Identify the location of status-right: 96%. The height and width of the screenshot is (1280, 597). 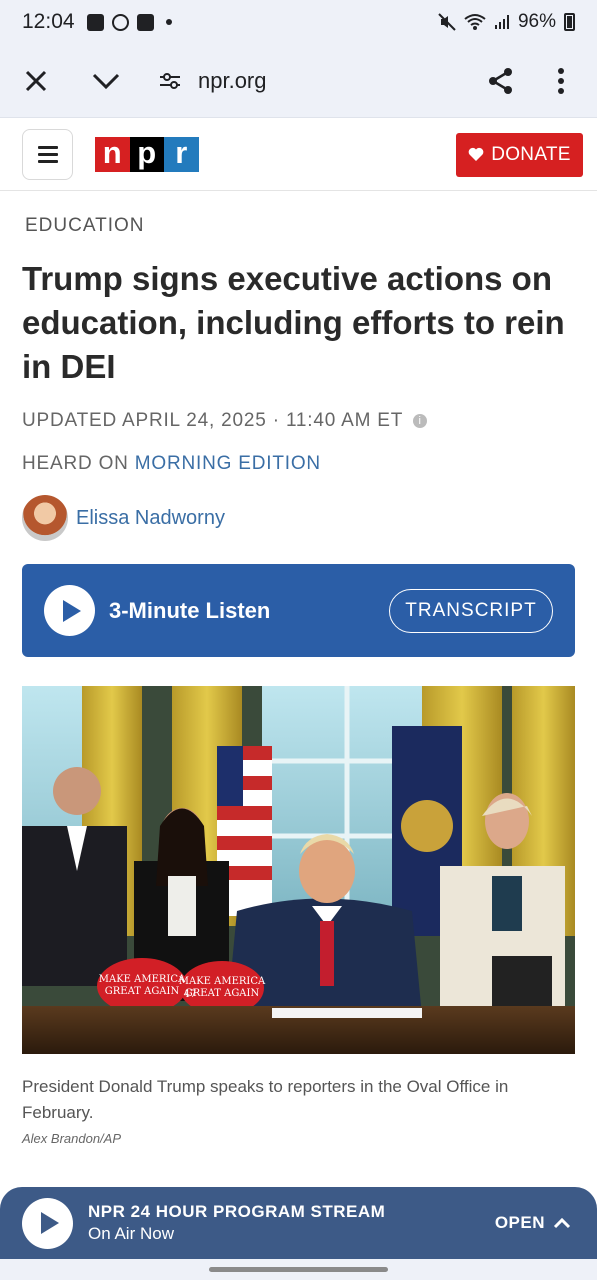
(506, 22).